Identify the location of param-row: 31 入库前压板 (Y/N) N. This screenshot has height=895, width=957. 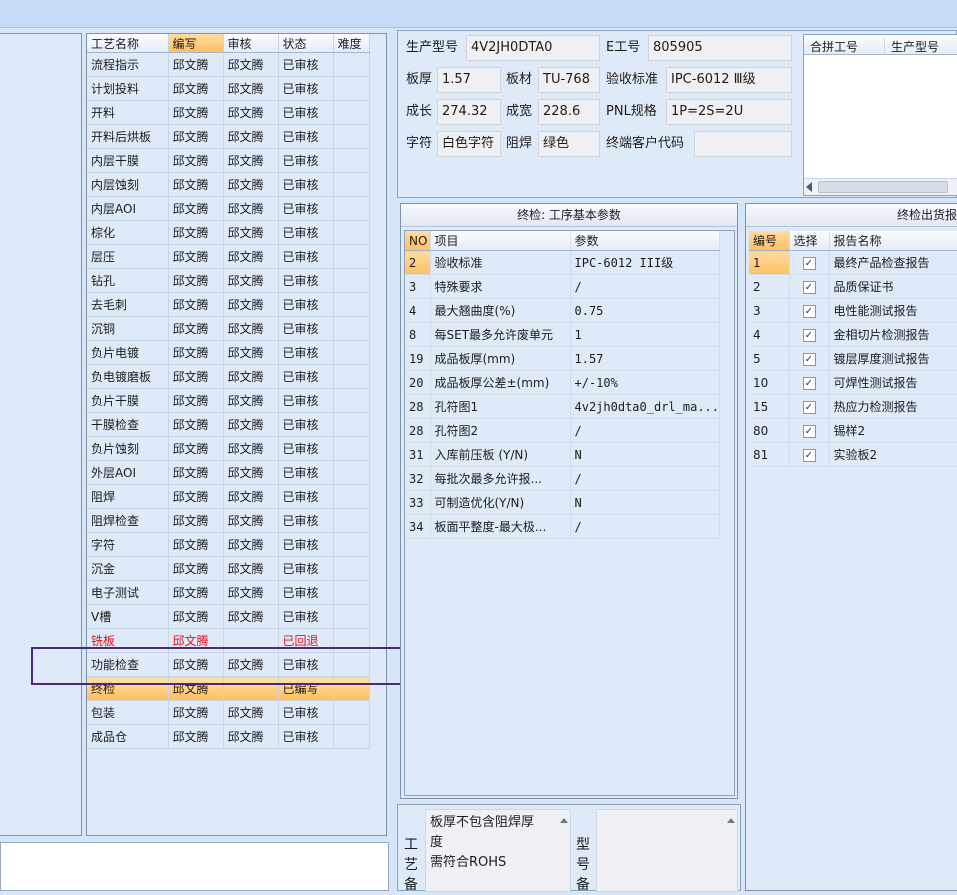
(562, 454).